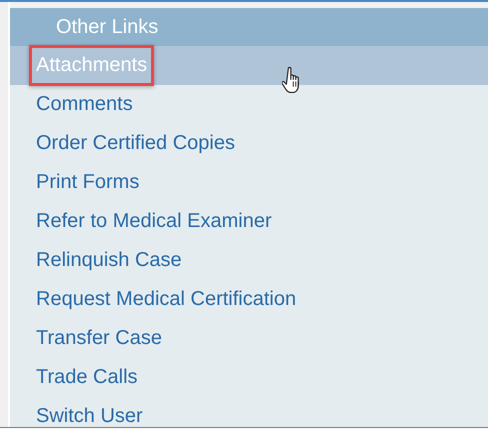 This screenshot has height=429, width=488. Describe the element at coordinates (249, 221) in the screenshot. I see `link-item: Refer to Medical Examiner` at that location.